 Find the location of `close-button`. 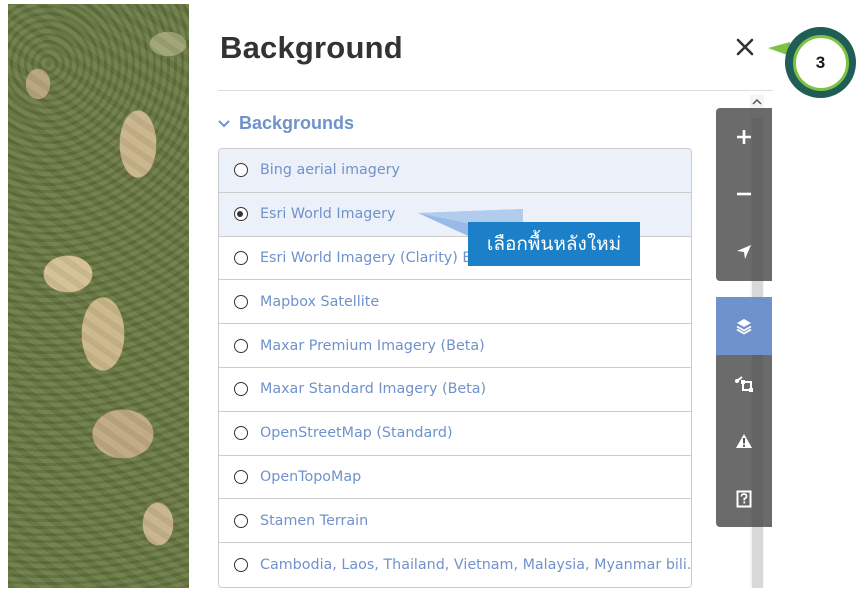

close-button is located at coordinates (745, 47).